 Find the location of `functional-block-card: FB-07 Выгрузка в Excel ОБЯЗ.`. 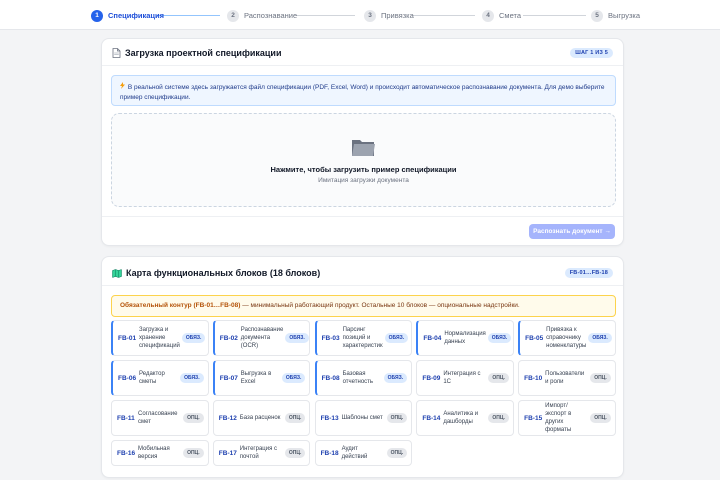

functional-block-card: FB-07 Выгрузка в Excel ОБЯЗ. is located at coordinates (261, 378).